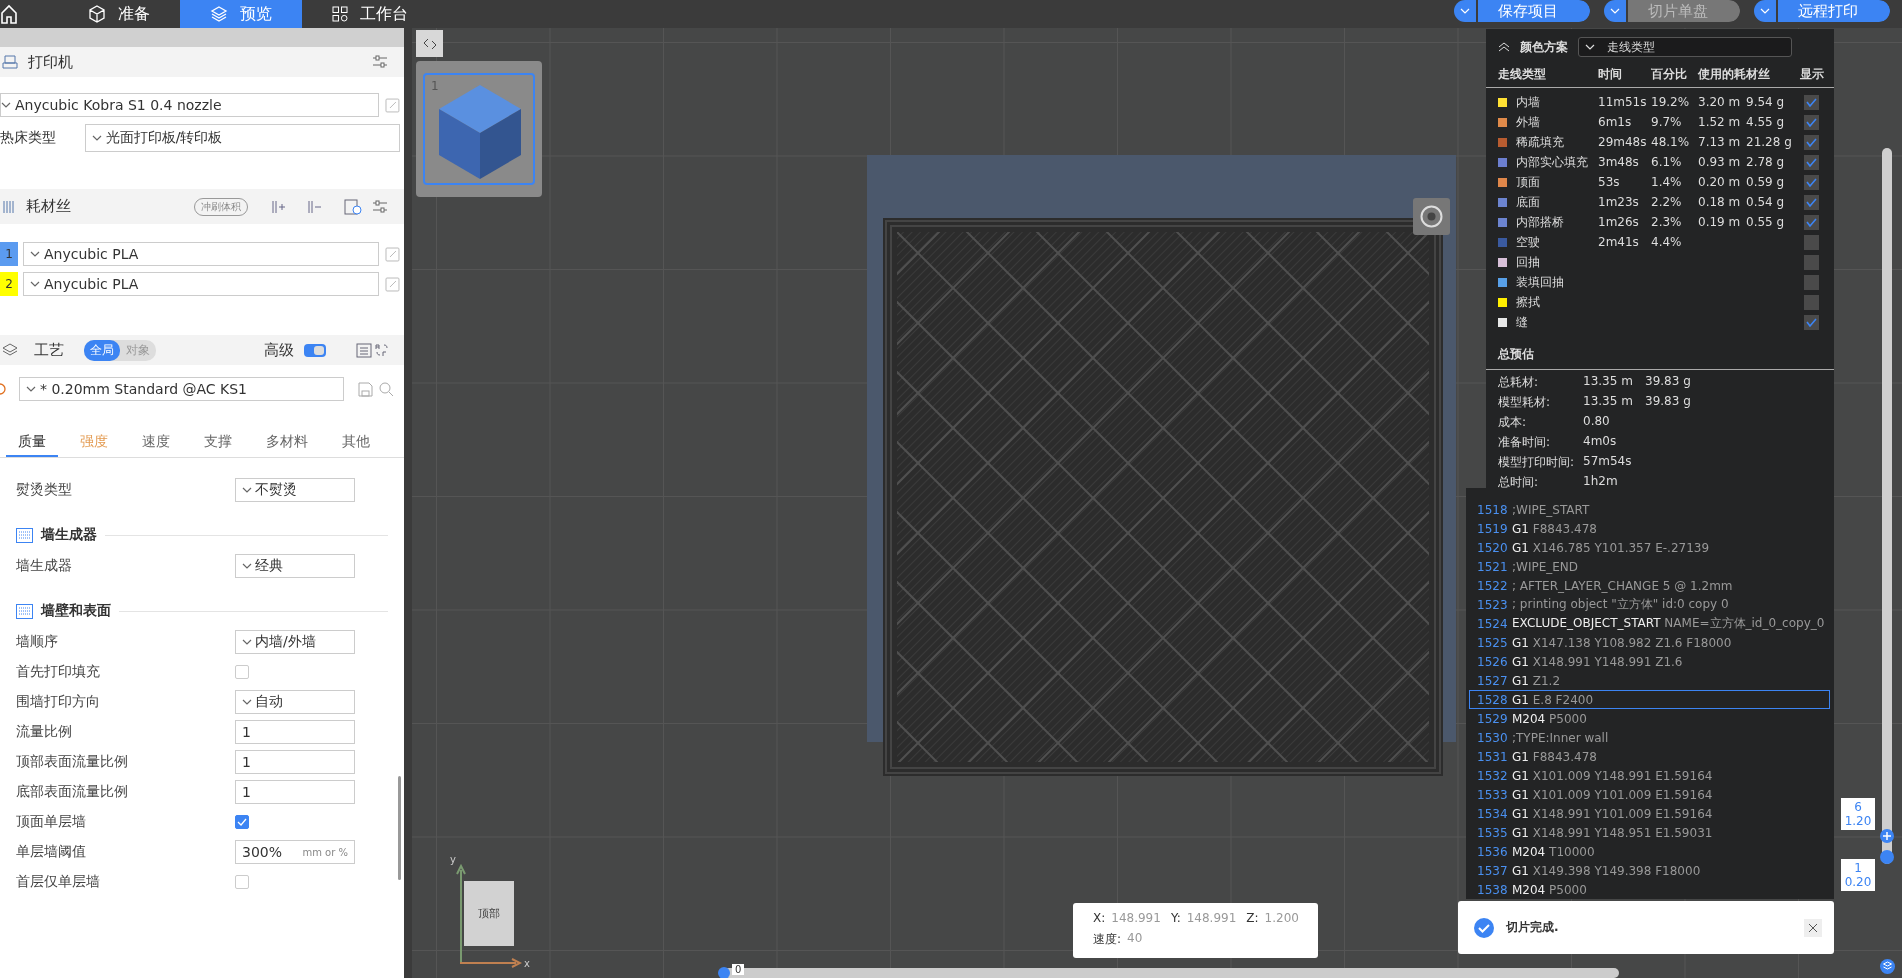 This screenshot has width=1902, height=978. I want to click on gcode-line: 1524 EXCLUDE_OBJECT_START NAME=立方体_id_0_copy_0, so click(1649, 623).